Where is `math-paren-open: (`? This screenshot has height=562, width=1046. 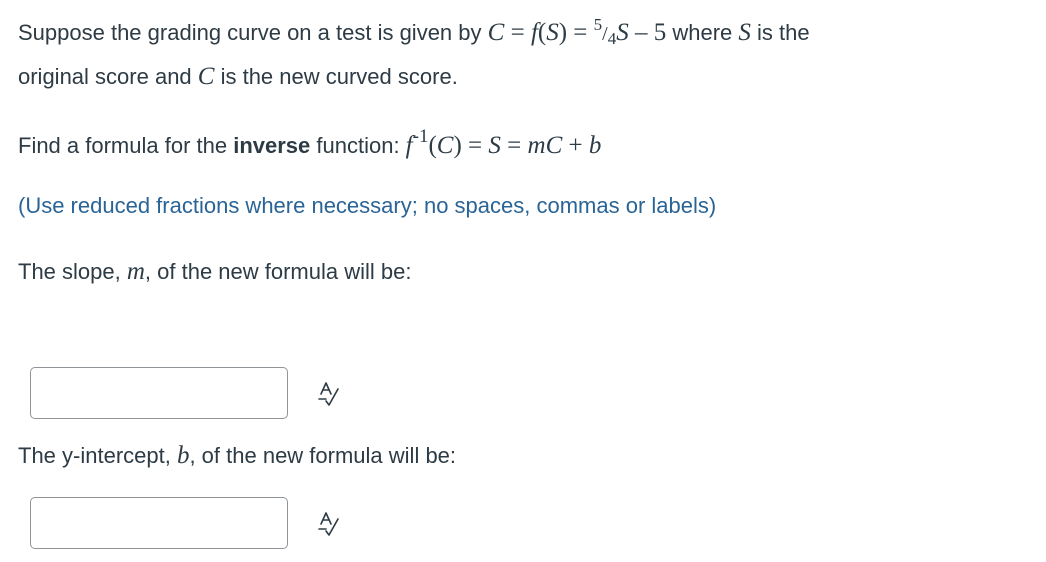
math-paren-open: ( is located at coordinates (542, 32).